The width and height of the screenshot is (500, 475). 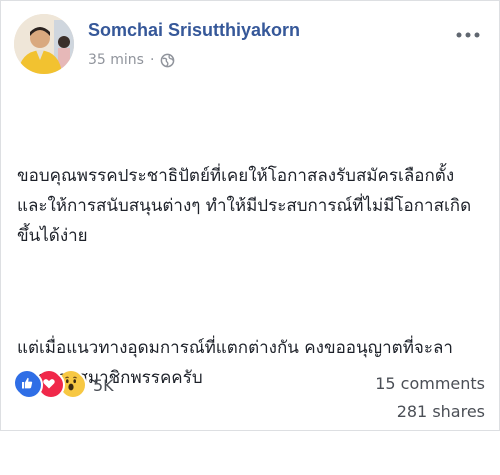 What do you see at coordinates (103, 385) in the screenshot?
I see `reaction-count: 5K` at bounding box center [103, 385].